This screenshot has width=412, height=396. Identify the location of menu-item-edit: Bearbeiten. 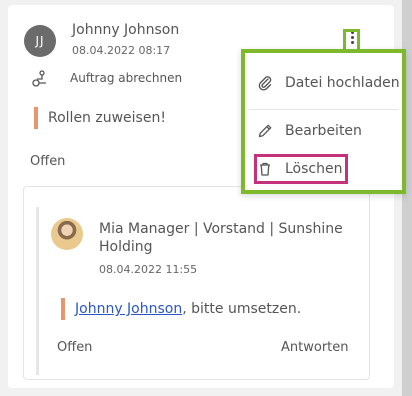
(309, 131).